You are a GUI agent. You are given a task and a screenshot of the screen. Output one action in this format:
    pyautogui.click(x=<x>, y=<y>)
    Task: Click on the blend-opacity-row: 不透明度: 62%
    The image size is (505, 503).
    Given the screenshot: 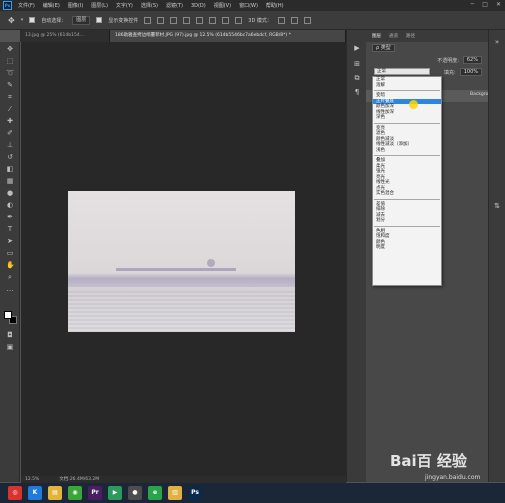 What is the action you would take?
    pyautogui.click(x=427, y=60)
    